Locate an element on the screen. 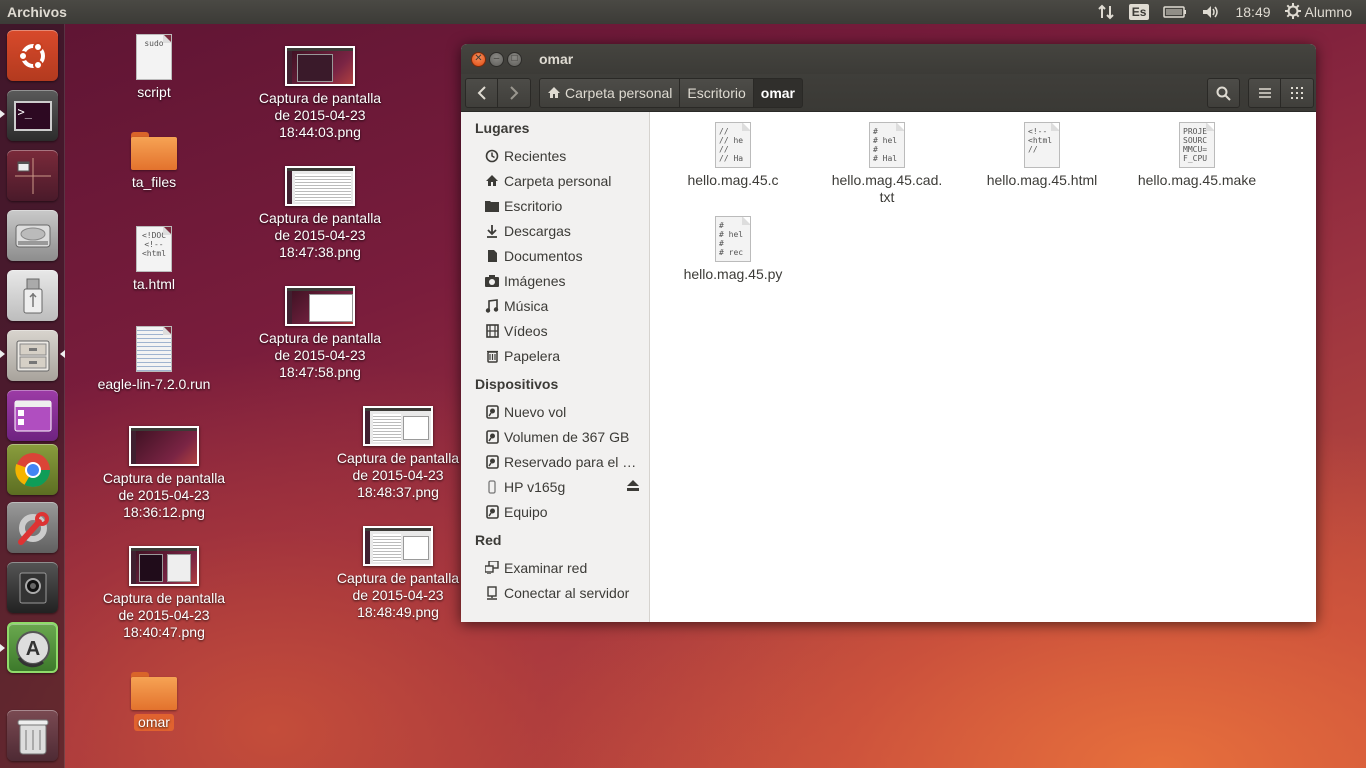 The width and height of the screenshot is (1366, 768). trash-icon is located at coordinates (32, 735).